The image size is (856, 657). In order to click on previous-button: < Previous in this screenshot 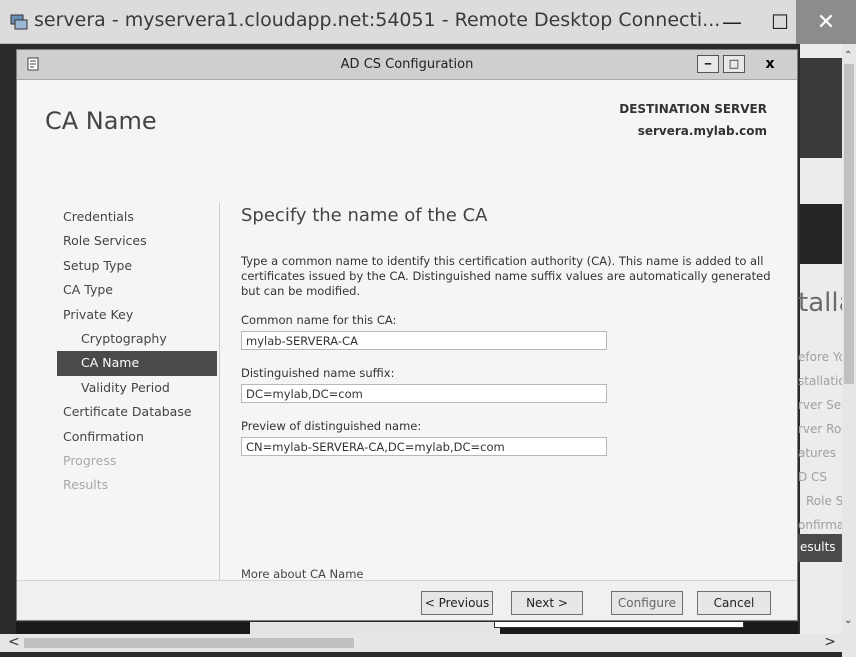, I will do `click(457, 603)`.